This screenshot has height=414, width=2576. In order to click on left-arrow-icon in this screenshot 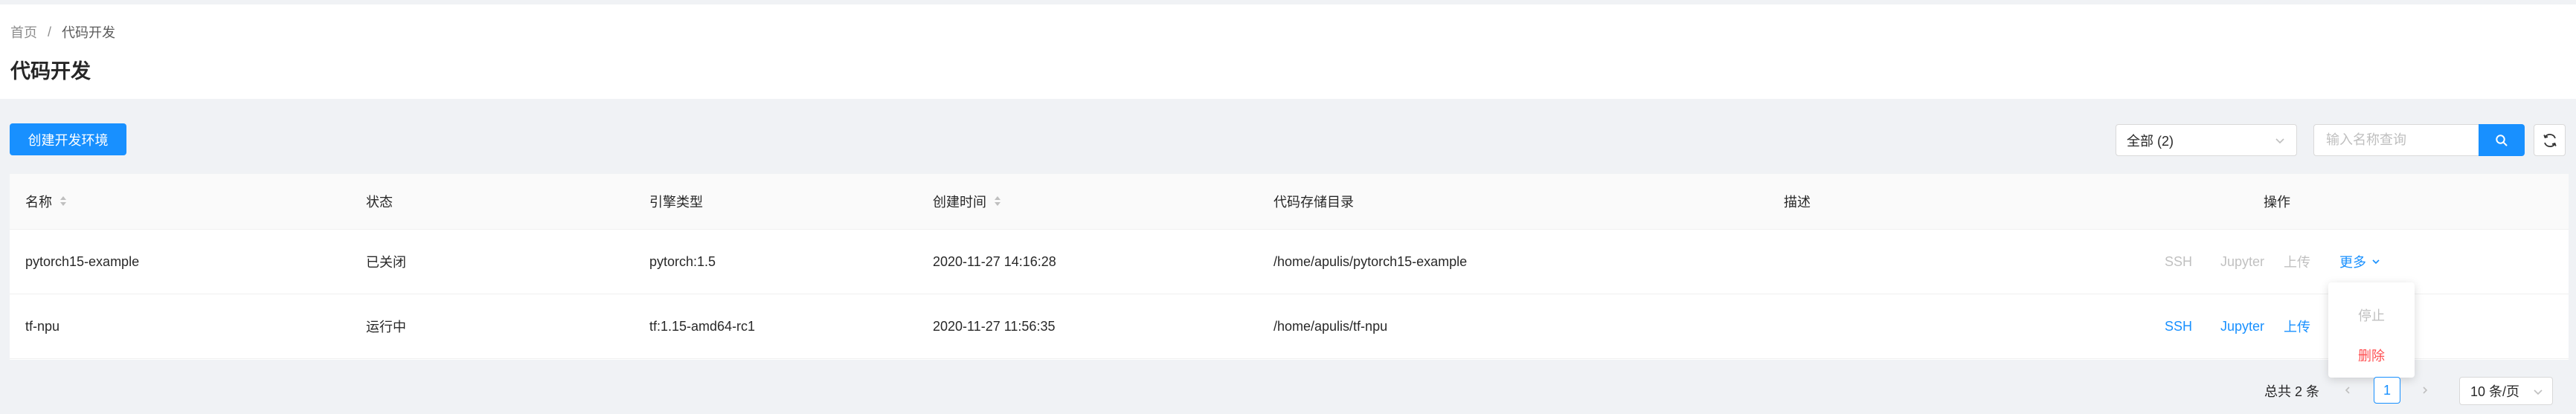, I will do `click(2347, 390)`.